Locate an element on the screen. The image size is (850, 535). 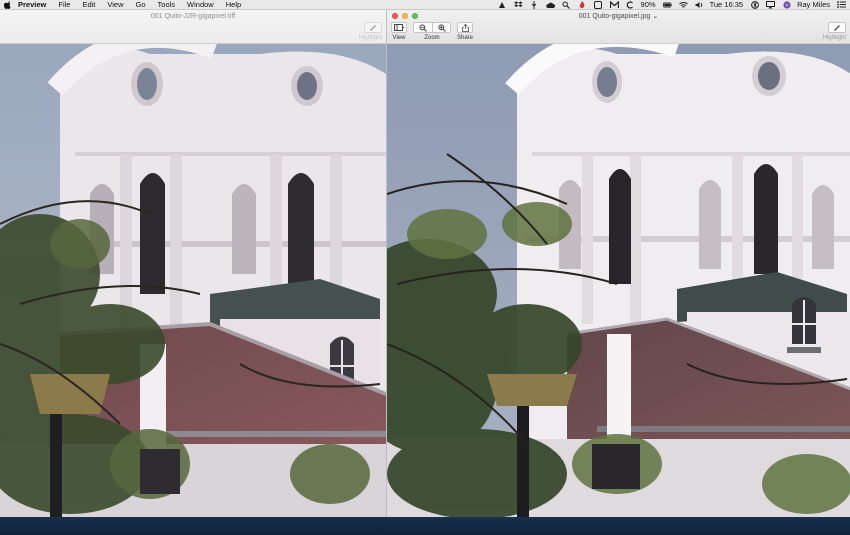
battery-percent: 90% is located at coordinates (648, 5).